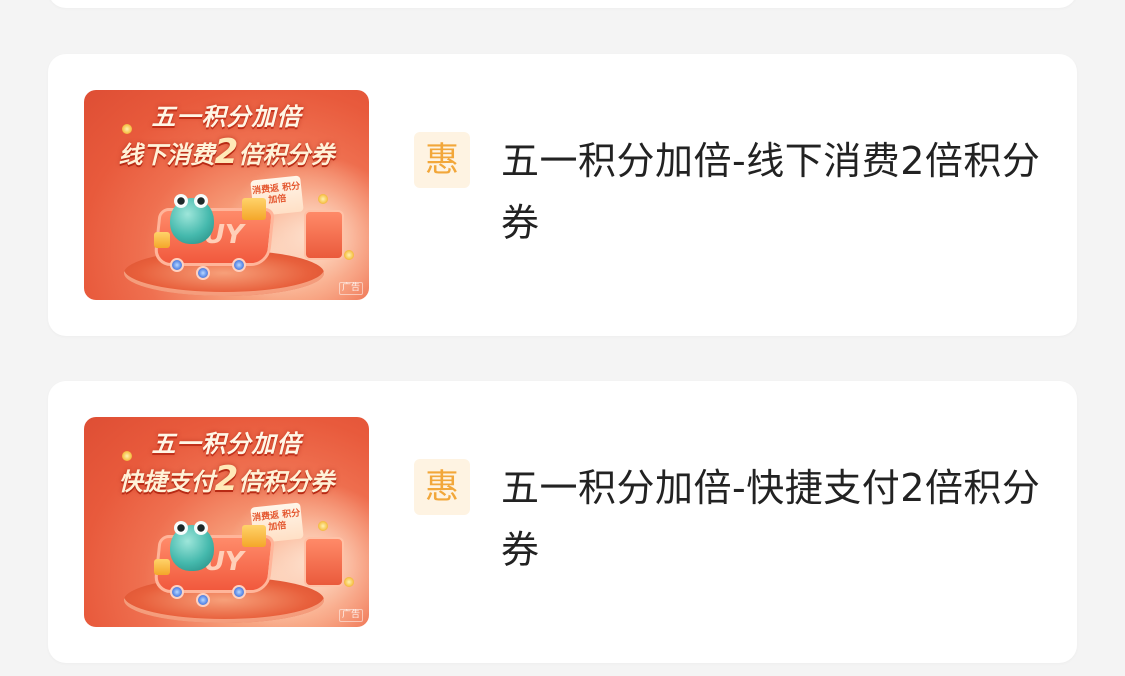  What do you see at coordinates (226, 522) in the screenshot?
I see `offer-banner-image: 五一积分加倍 快捷支付2倍积分券 消费返 积分加倍 BUY 广告` at bounding box center [226, 522].